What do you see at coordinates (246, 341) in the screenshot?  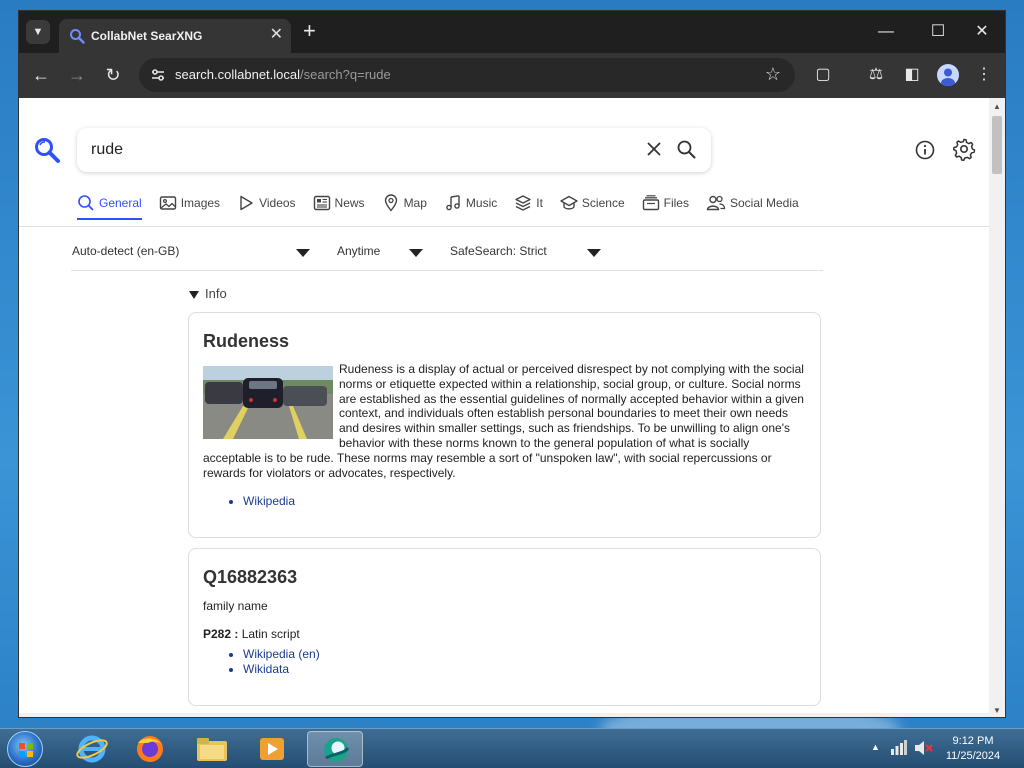 I see `infobox-title: Rudeness` at bounding box center [246, 341].